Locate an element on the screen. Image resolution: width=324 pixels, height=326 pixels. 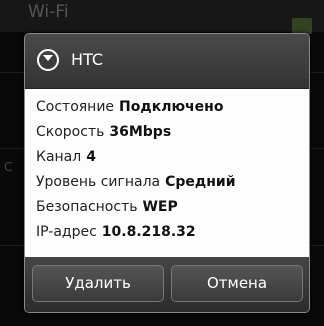
info-row-speed: Скорость 36Mbps is located at coordinates (103, 132).